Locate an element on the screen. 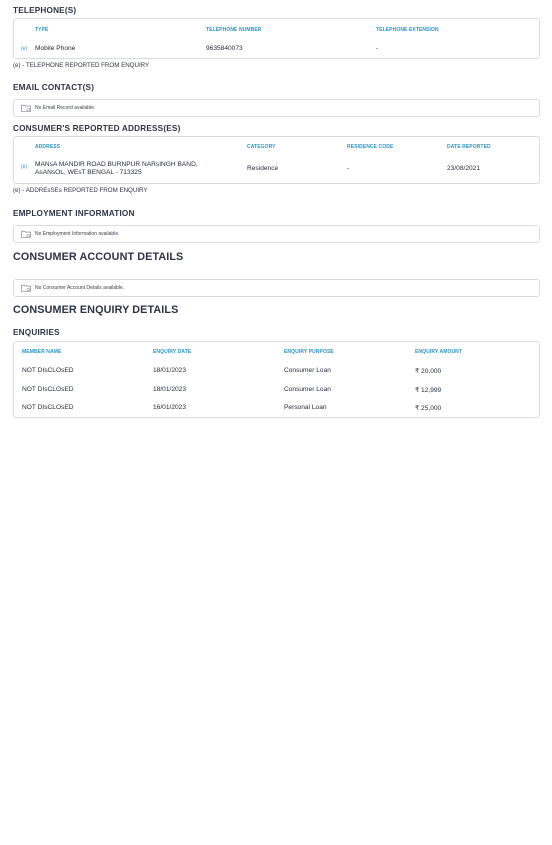 This screenshot has width=552, height=845. email-section-title: EMAIL CONTACT(S) is located at coordinates (54, 87).